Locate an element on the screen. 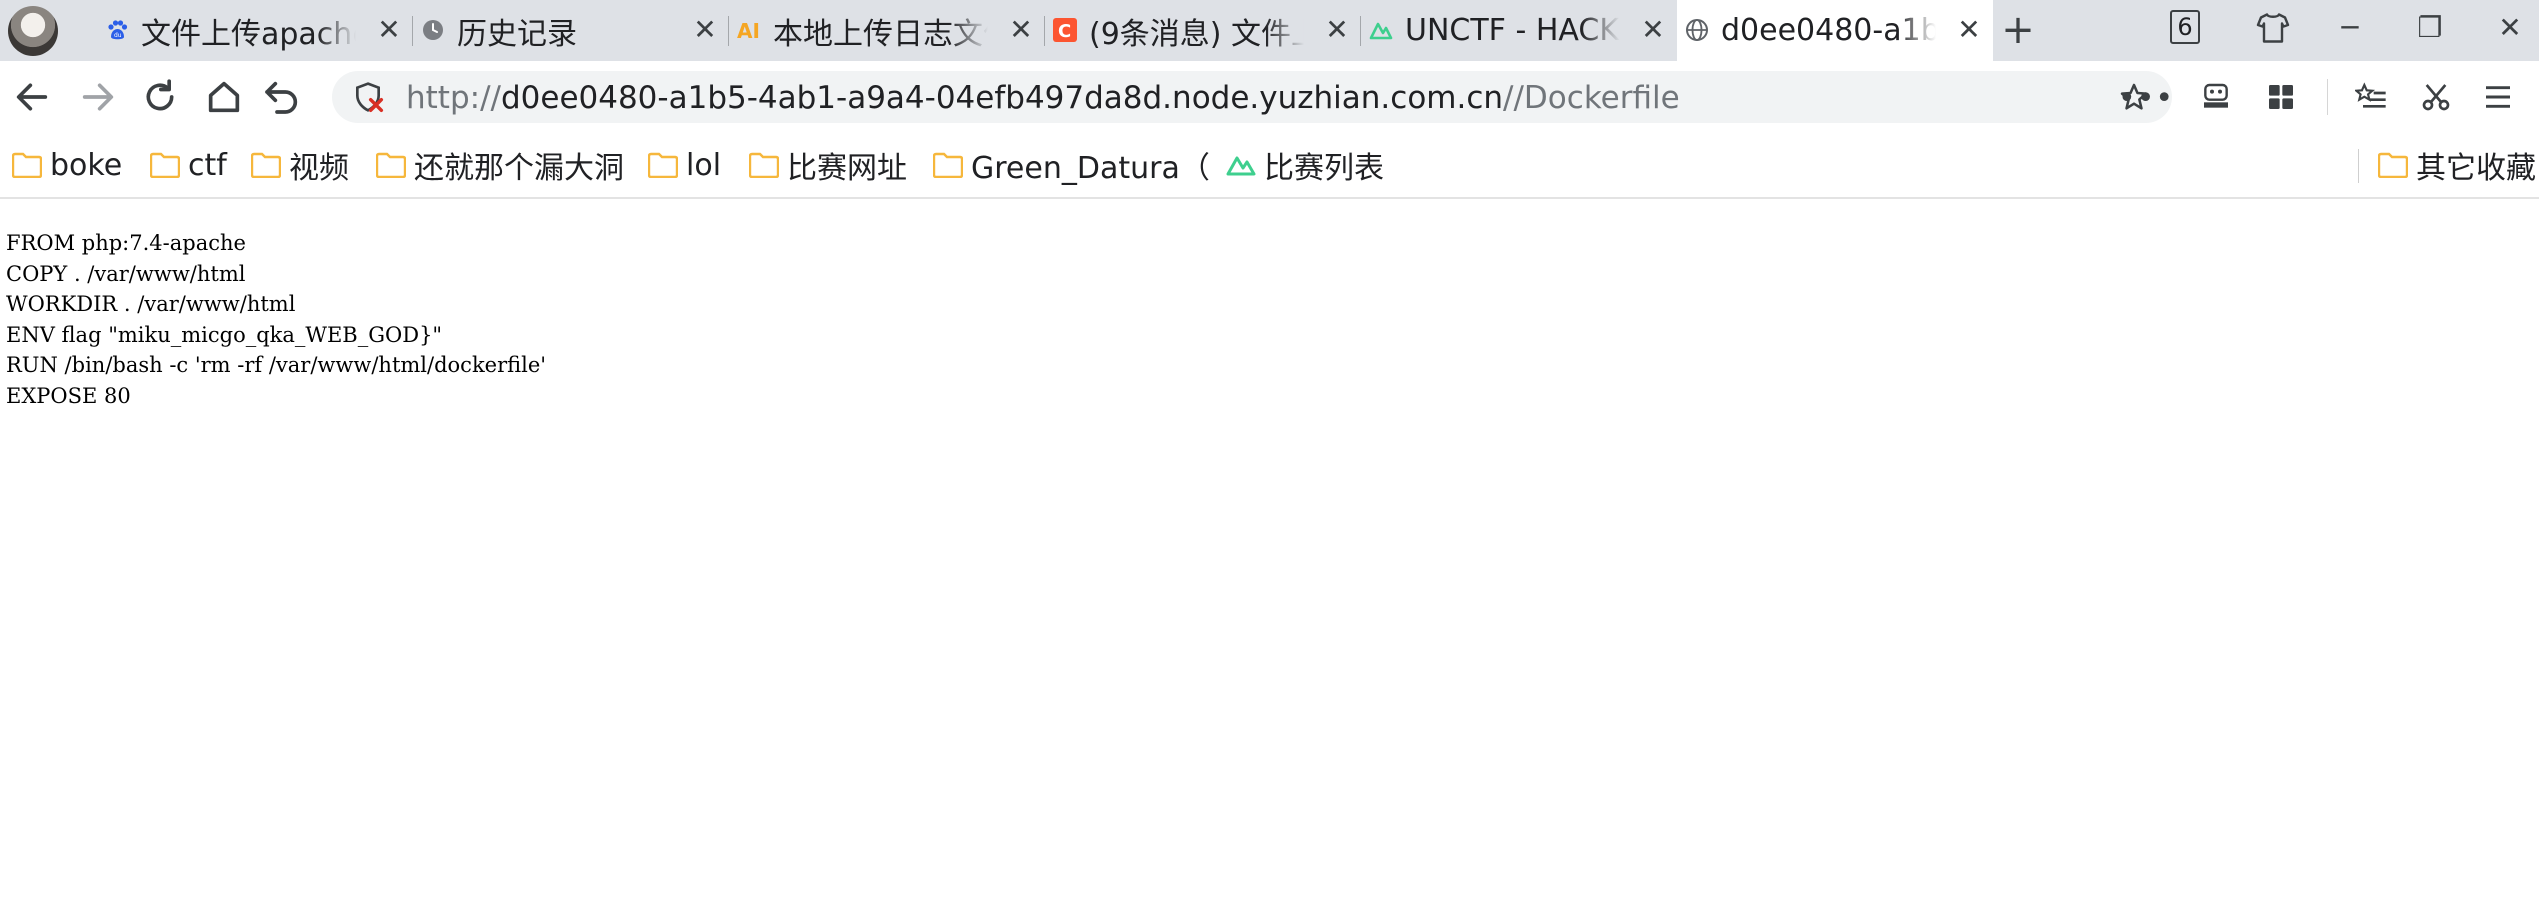  profile-avatar is located at coordinates (33, 31).